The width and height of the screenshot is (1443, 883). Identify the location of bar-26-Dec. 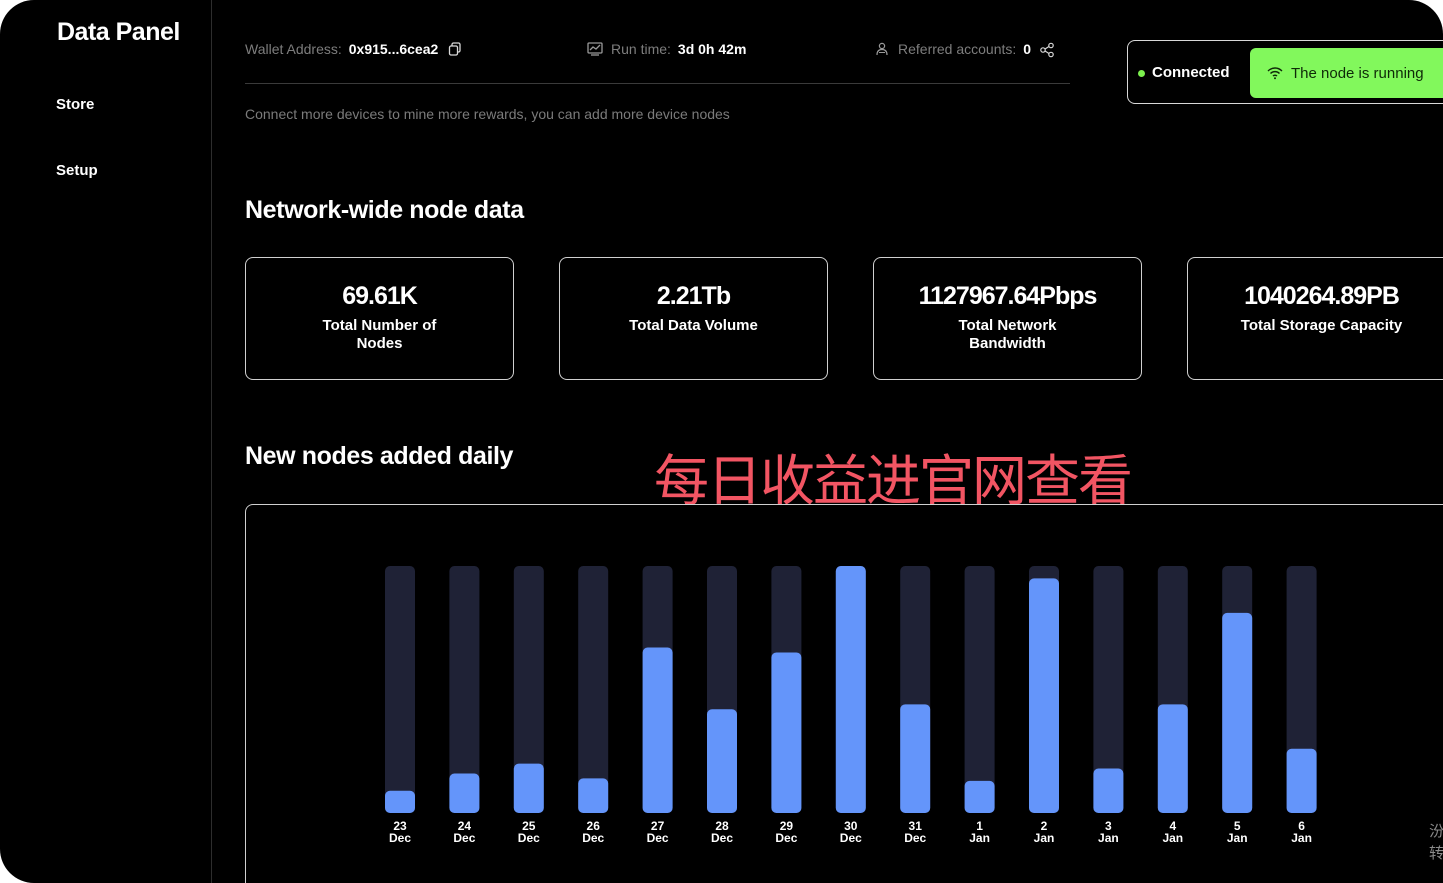
(593, 795).